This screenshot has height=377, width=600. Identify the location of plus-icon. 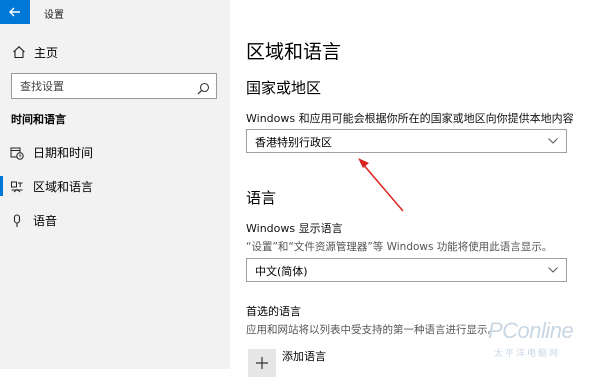
(262, 363).